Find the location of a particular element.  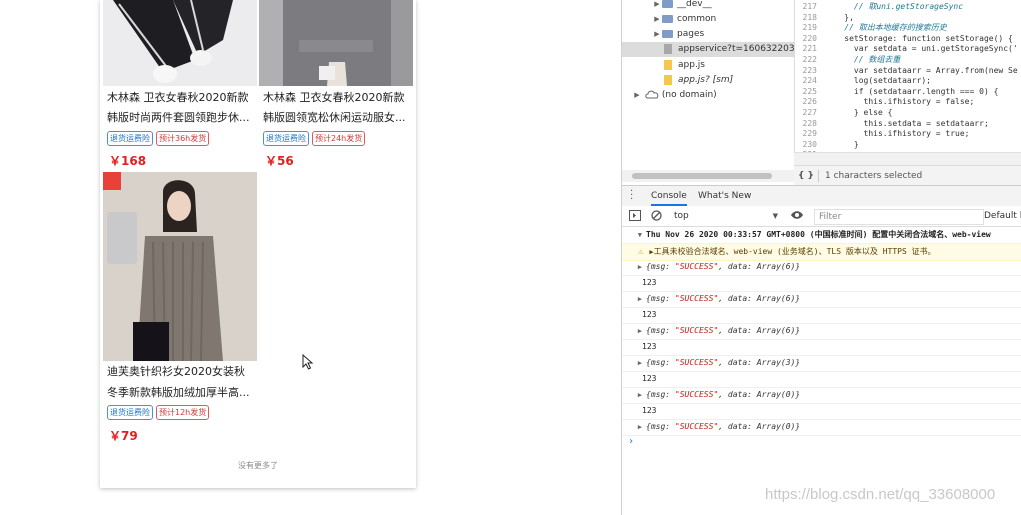

code-line: 217 // 取uni.getStorageSync is located at coordinates (883, 6).